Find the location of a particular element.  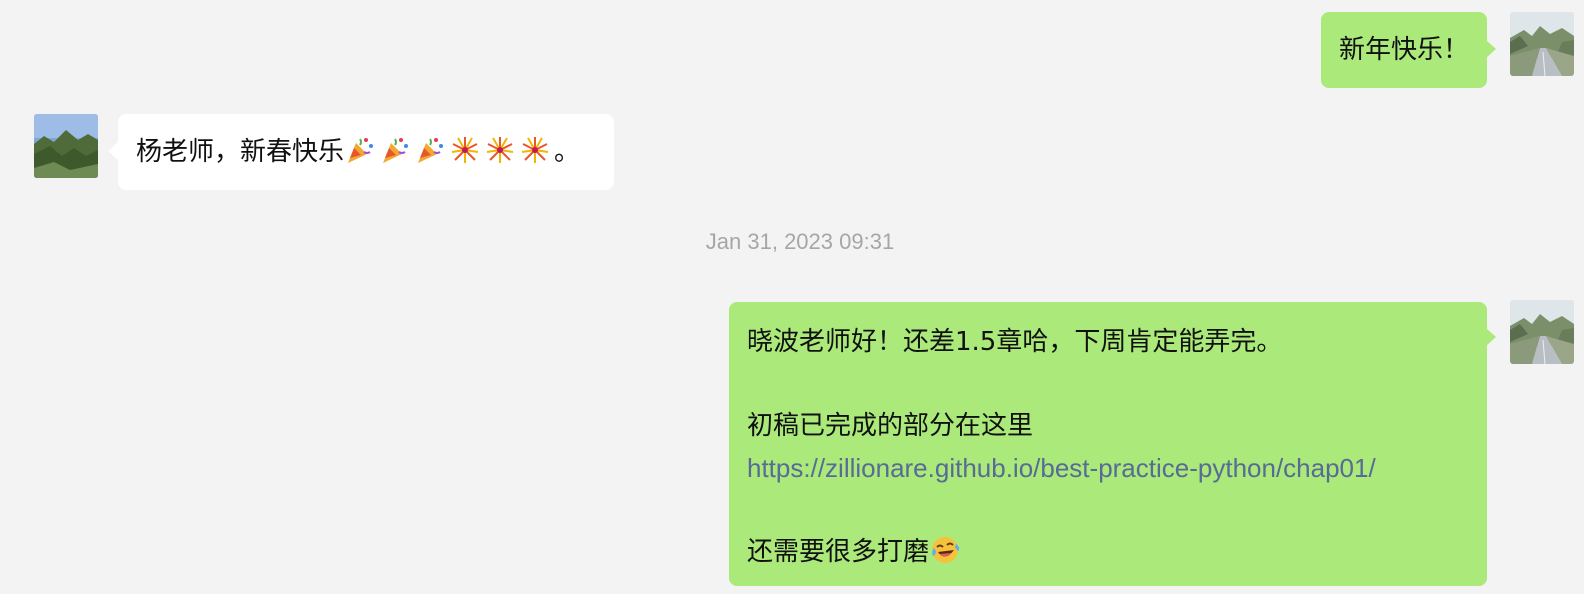

mountain-avatar-image is located at coordinates (66, 146).